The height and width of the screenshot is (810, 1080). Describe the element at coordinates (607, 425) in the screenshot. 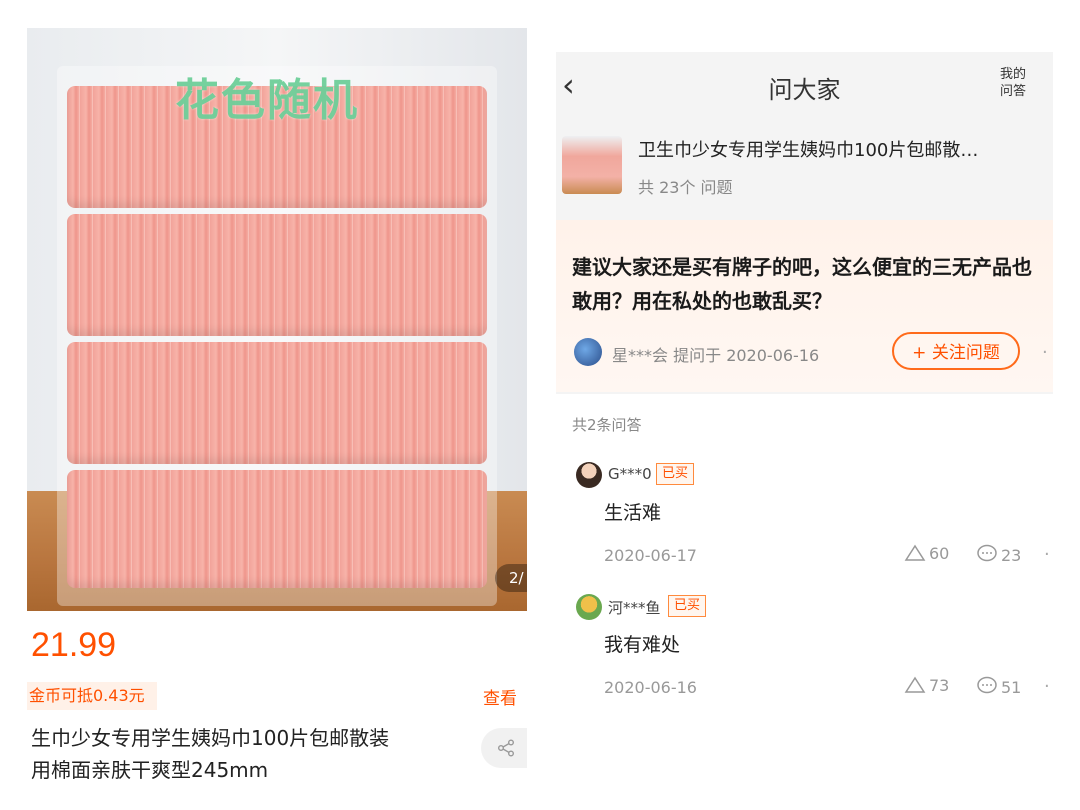

I see `answers-count: 共2条问答` at that location.